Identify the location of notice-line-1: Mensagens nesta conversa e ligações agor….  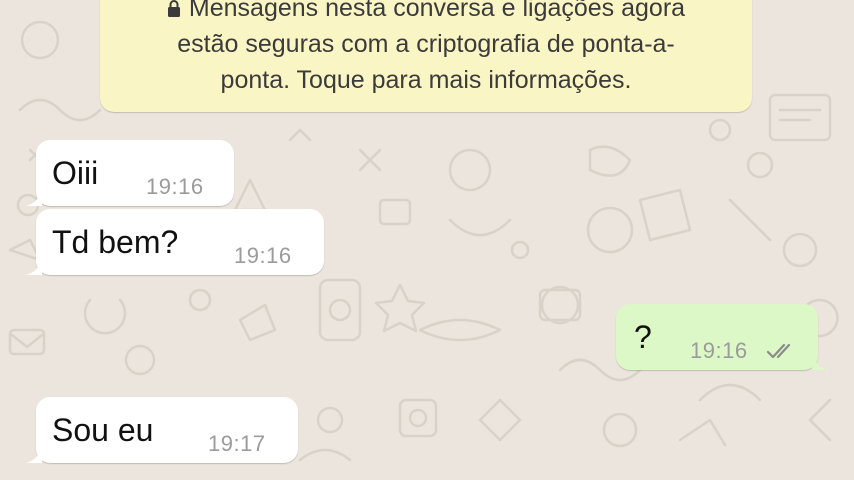
(426, 13).